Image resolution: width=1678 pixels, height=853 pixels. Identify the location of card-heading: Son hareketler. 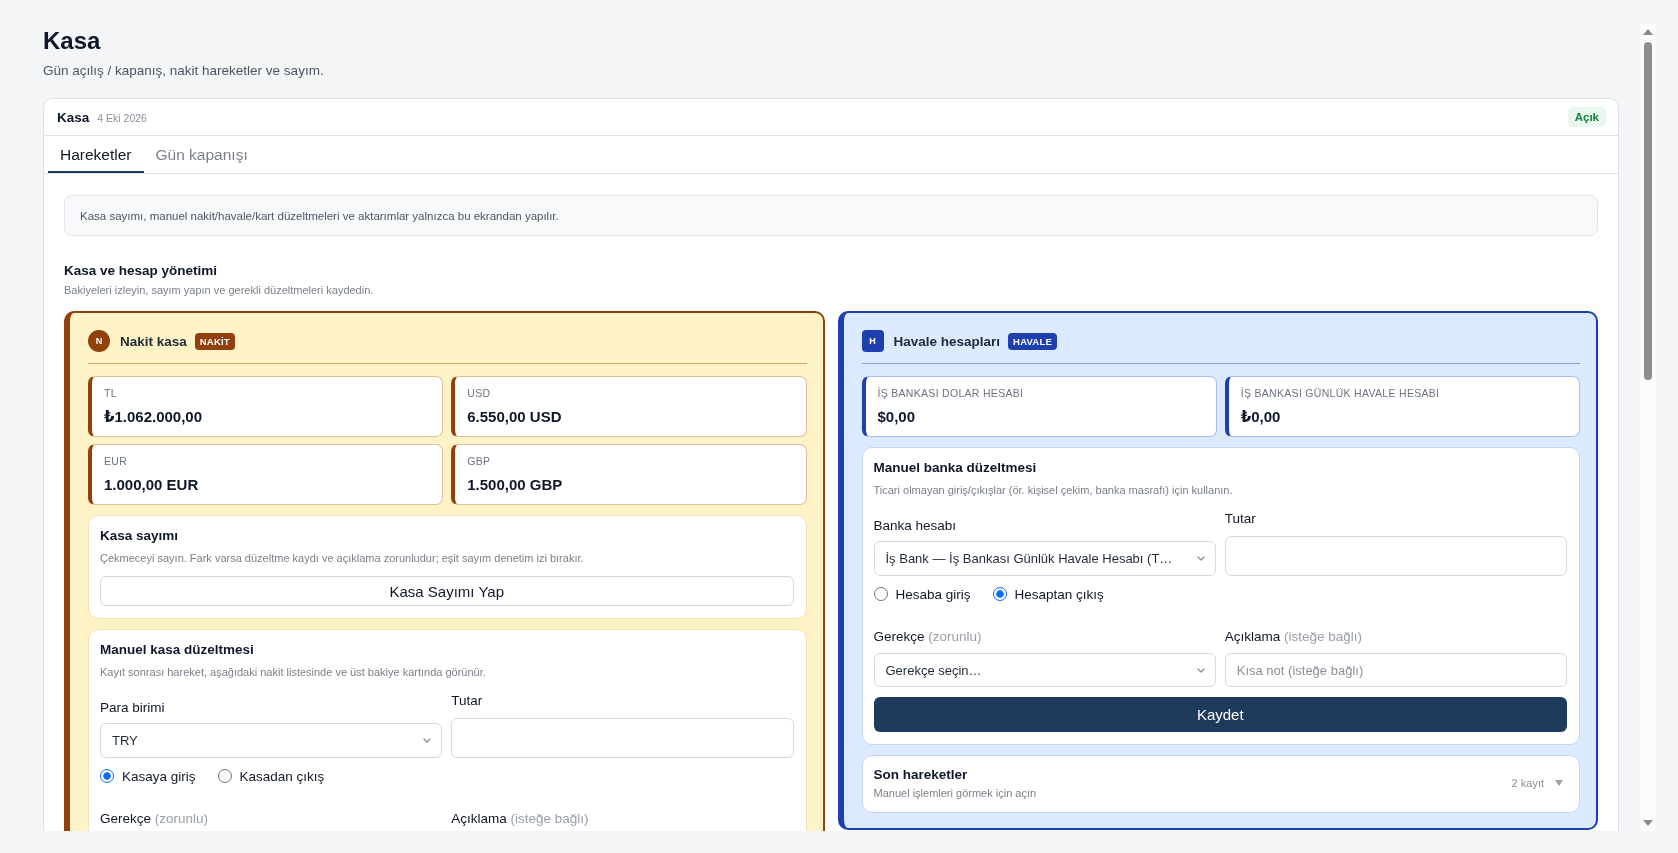
(921, 775).